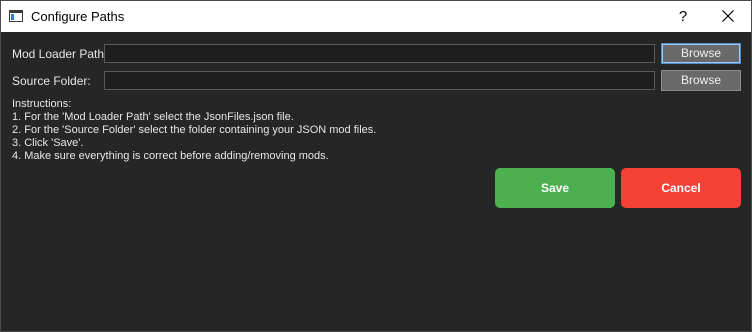 The height and width of the screenshot is (332, 752). What do you see at coordinates (42, 104) in the screenshot?
I see `instructions-heading: Instructions:` at bounding box center [42, 104].